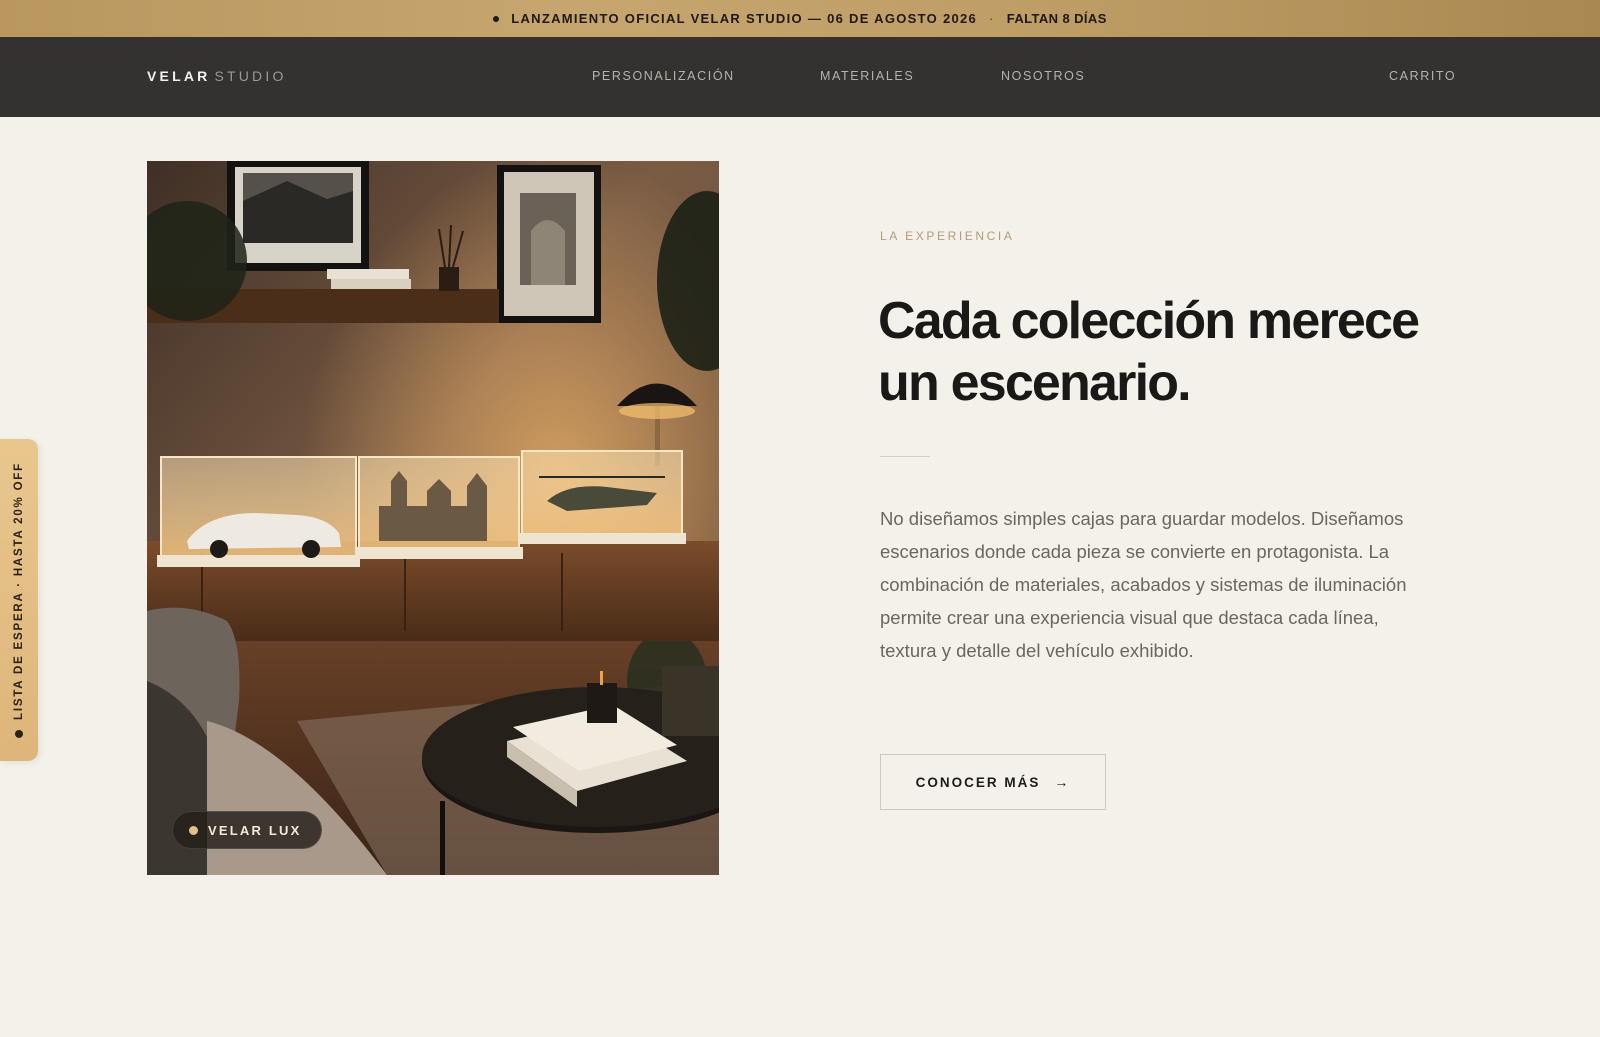  I want to click on display-case-castle, so click(439, 507).